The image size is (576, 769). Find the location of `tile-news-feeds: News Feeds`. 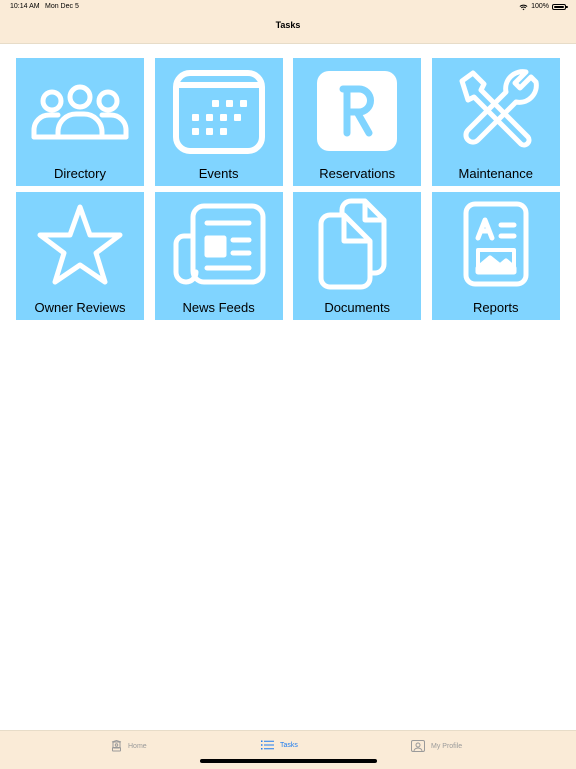

tile-news-feeds: News Feeds is located at coordinates (218, 256).